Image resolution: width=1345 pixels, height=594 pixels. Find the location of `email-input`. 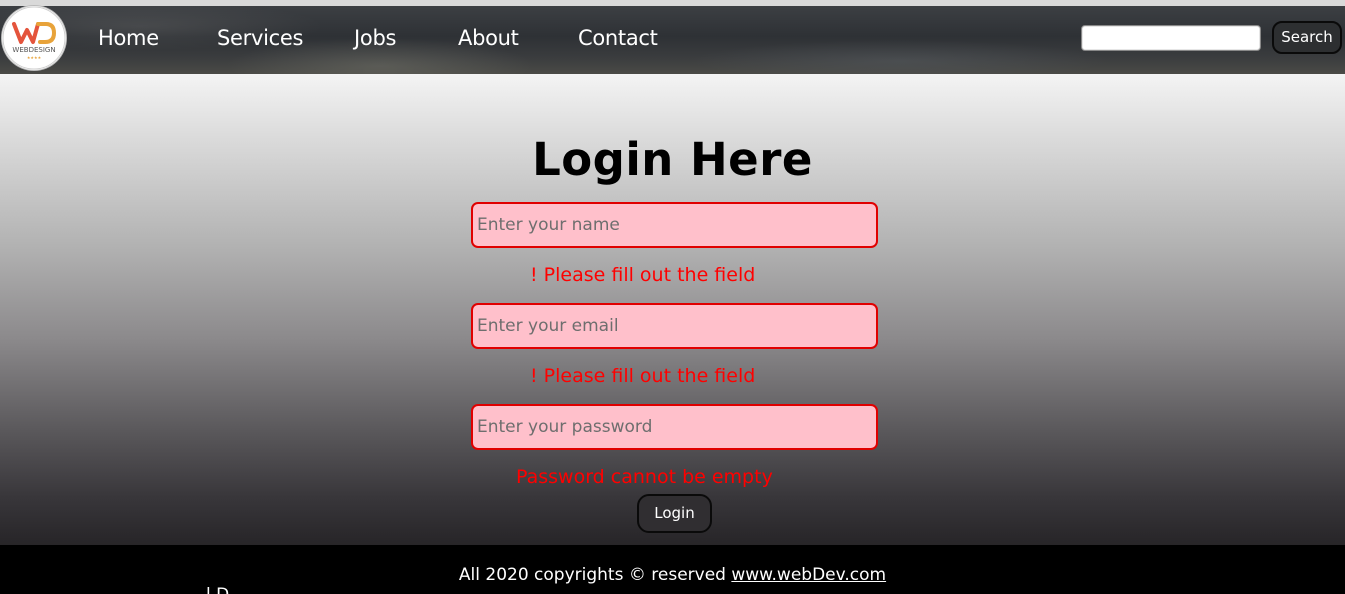

email-input is located at coordinates (674, 326).